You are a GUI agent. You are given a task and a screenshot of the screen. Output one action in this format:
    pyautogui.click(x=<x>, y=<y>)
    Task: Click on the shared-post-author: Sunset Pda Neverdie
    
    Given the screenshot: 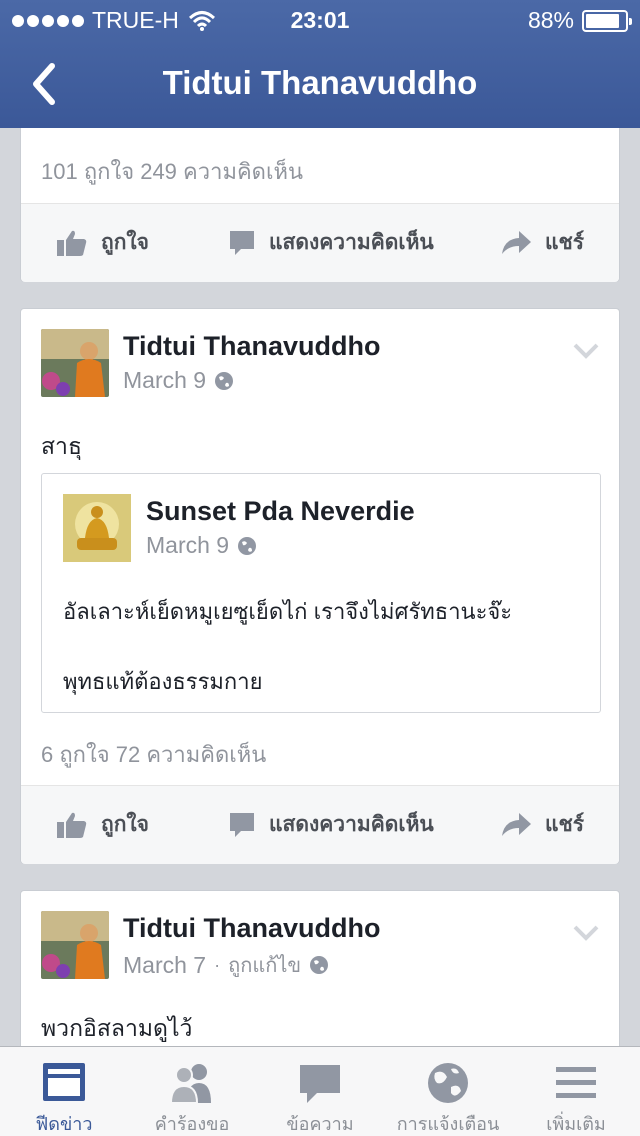 What is the action you would take?
    pyautogui.click(x=280, y=511)
    